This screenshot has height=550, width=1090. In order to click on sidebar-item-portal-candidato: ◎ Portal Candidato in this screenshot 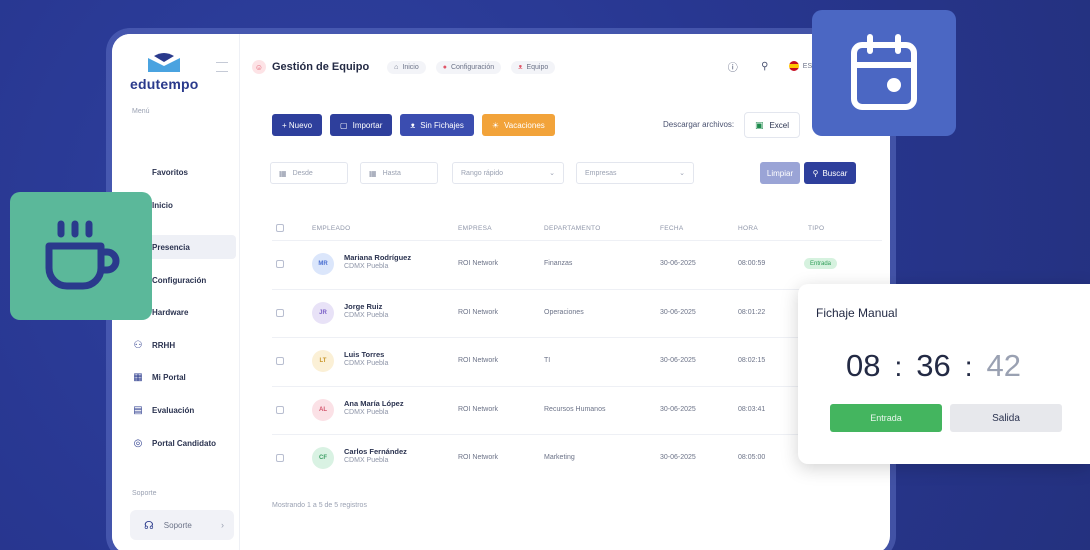, I will do `click(184, 443)`.